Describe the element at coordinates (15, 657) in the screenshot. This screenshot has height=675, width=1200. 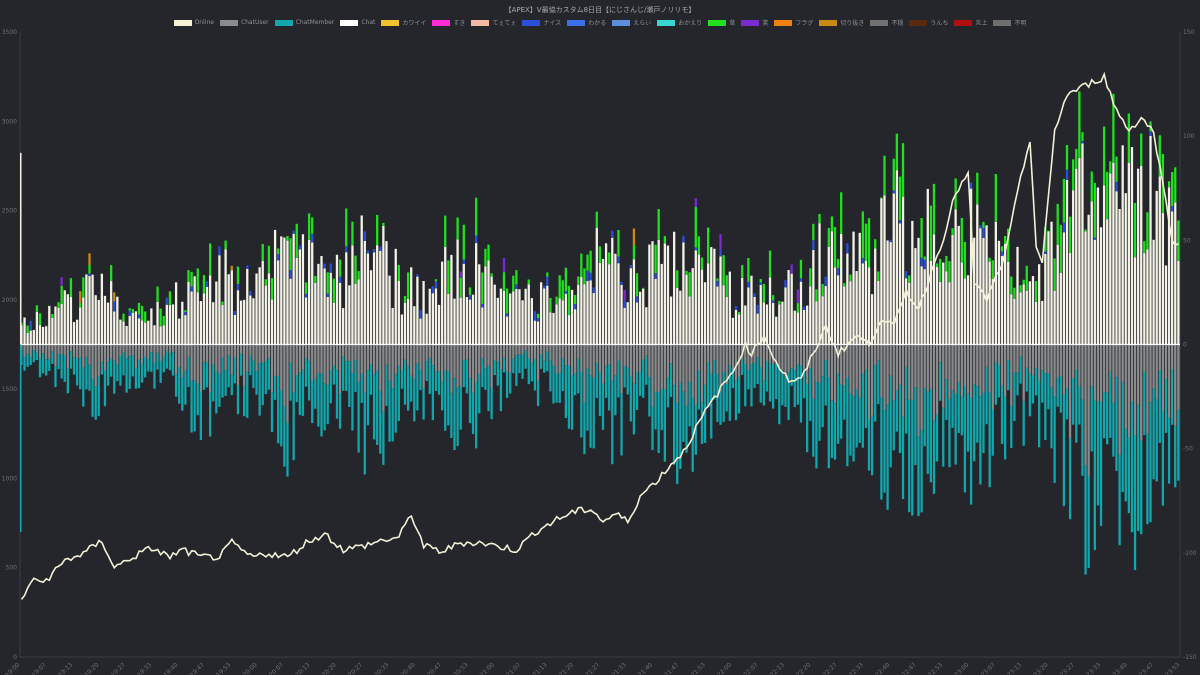
I see `y-left-tick-label: 0` at that location.